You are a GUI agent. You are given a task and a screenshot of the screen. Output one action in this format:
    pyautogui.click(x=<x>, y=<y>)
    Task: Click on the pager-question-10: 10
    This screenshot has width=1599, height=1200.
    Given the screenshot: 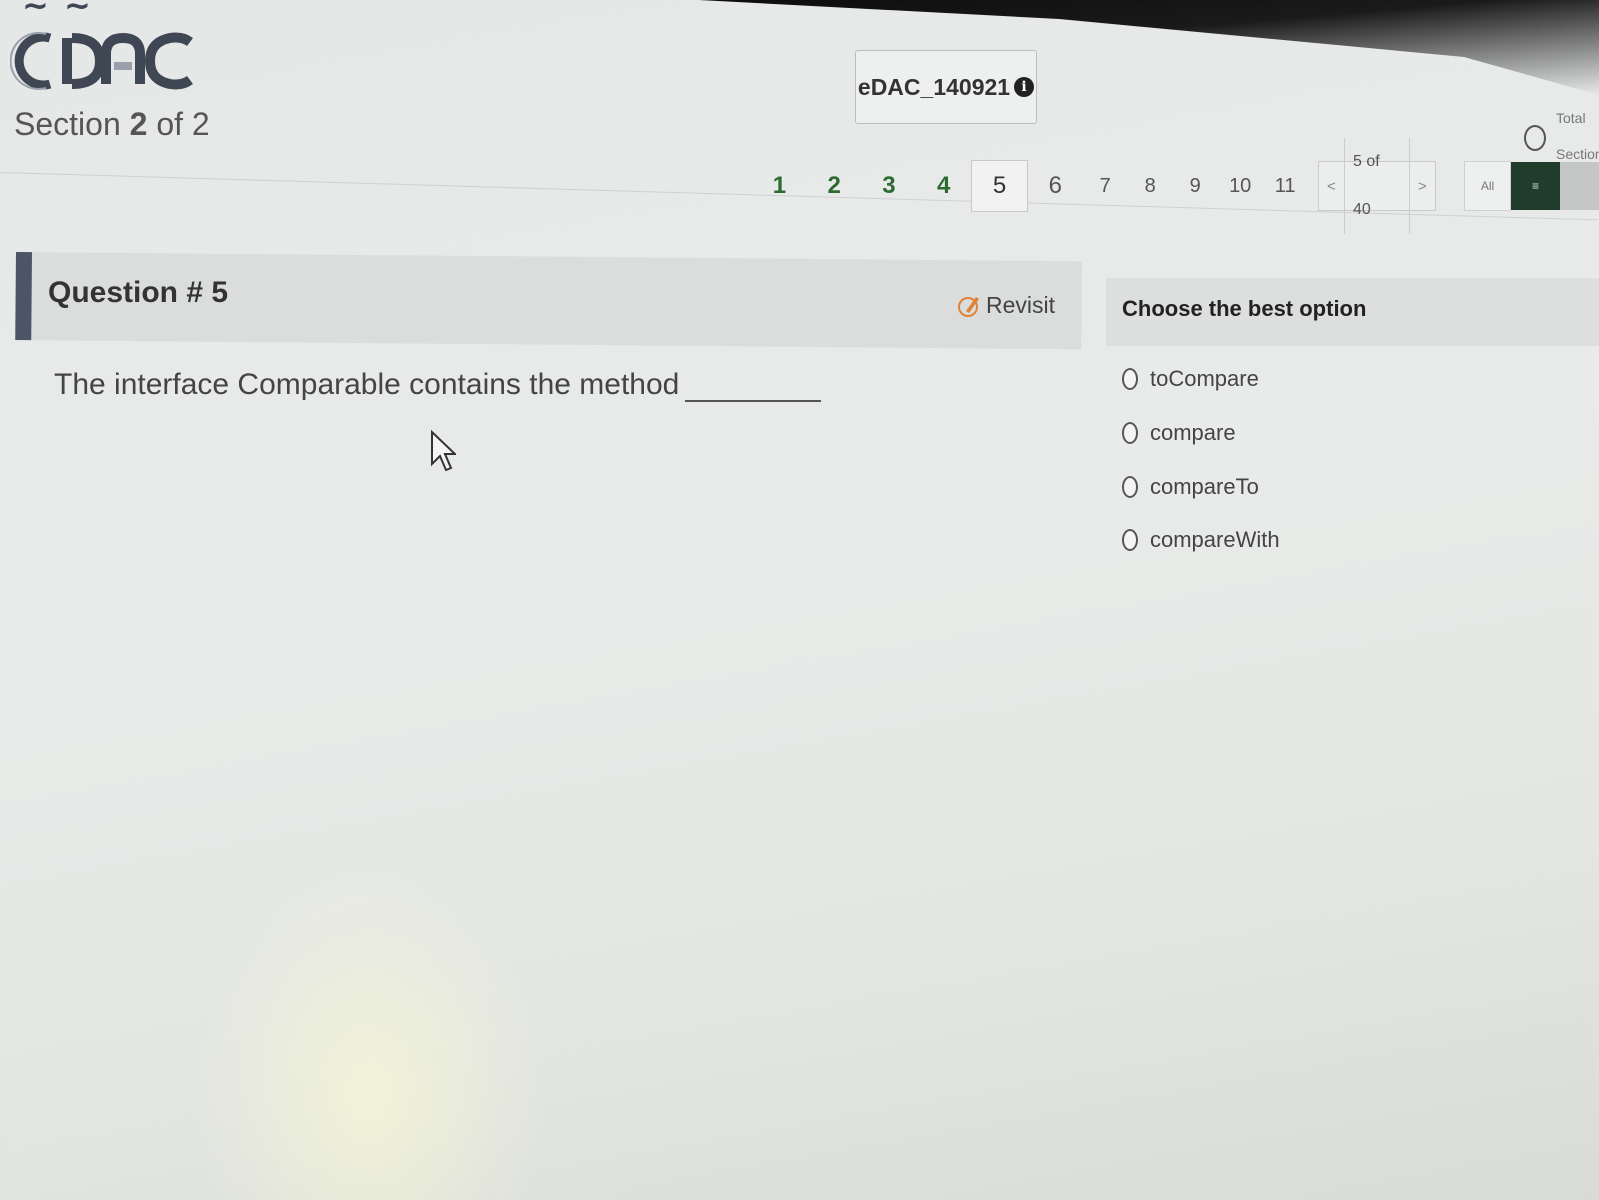 What is the action you would take?
    pyautogui.click(x=1240, y=186)
    